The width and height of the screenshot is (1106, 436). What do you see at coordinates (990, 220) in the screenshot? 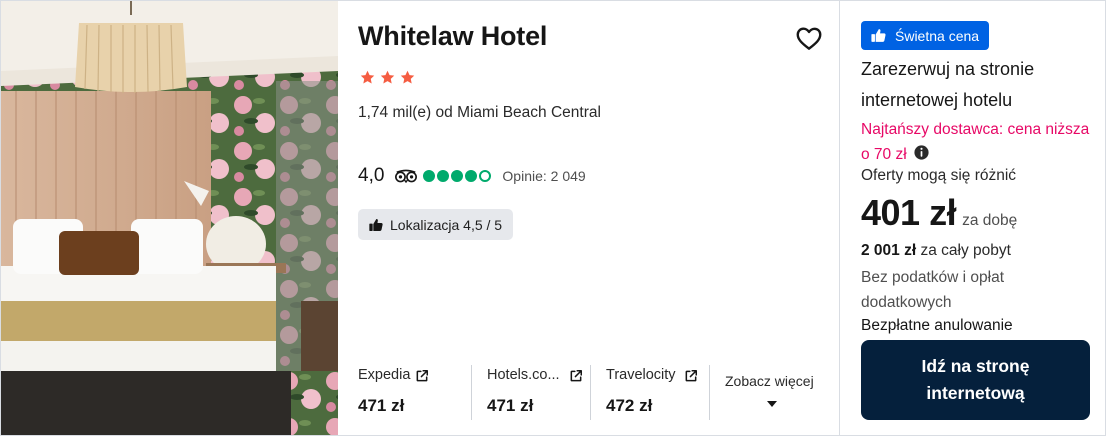
I see `price-unit: za dobę` at bounding box center [990, 220].